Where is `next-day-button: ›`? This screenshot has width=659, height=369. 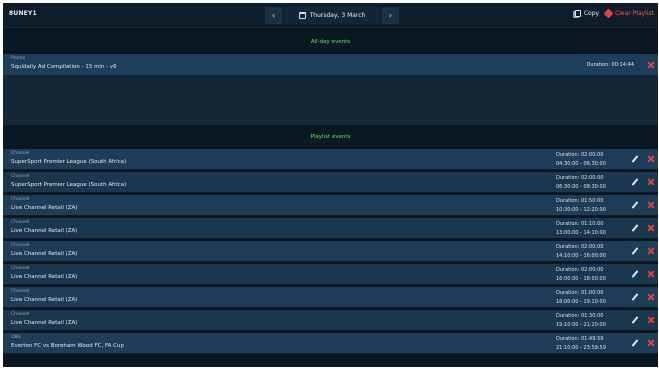 next-day-button: › is located at coordinates (390, 15).